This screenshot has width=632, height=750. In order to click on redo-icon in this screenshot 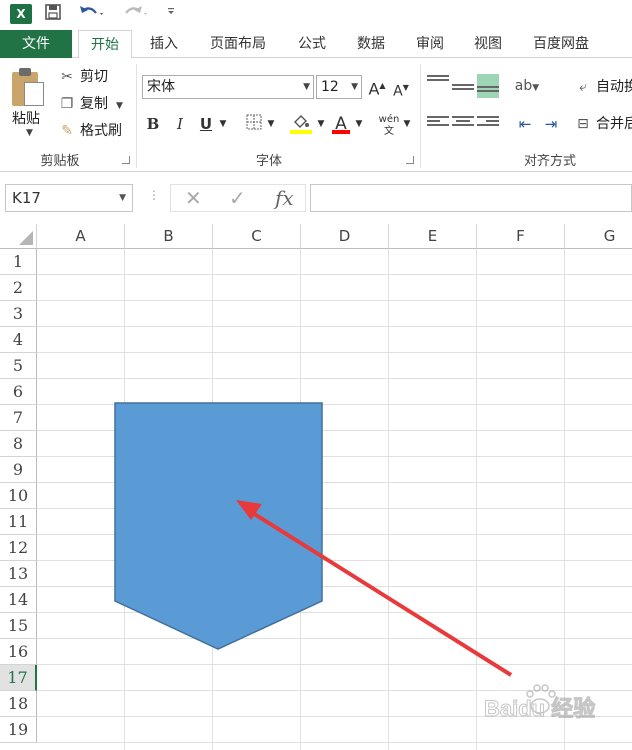, I will do `click(134, 14)`.